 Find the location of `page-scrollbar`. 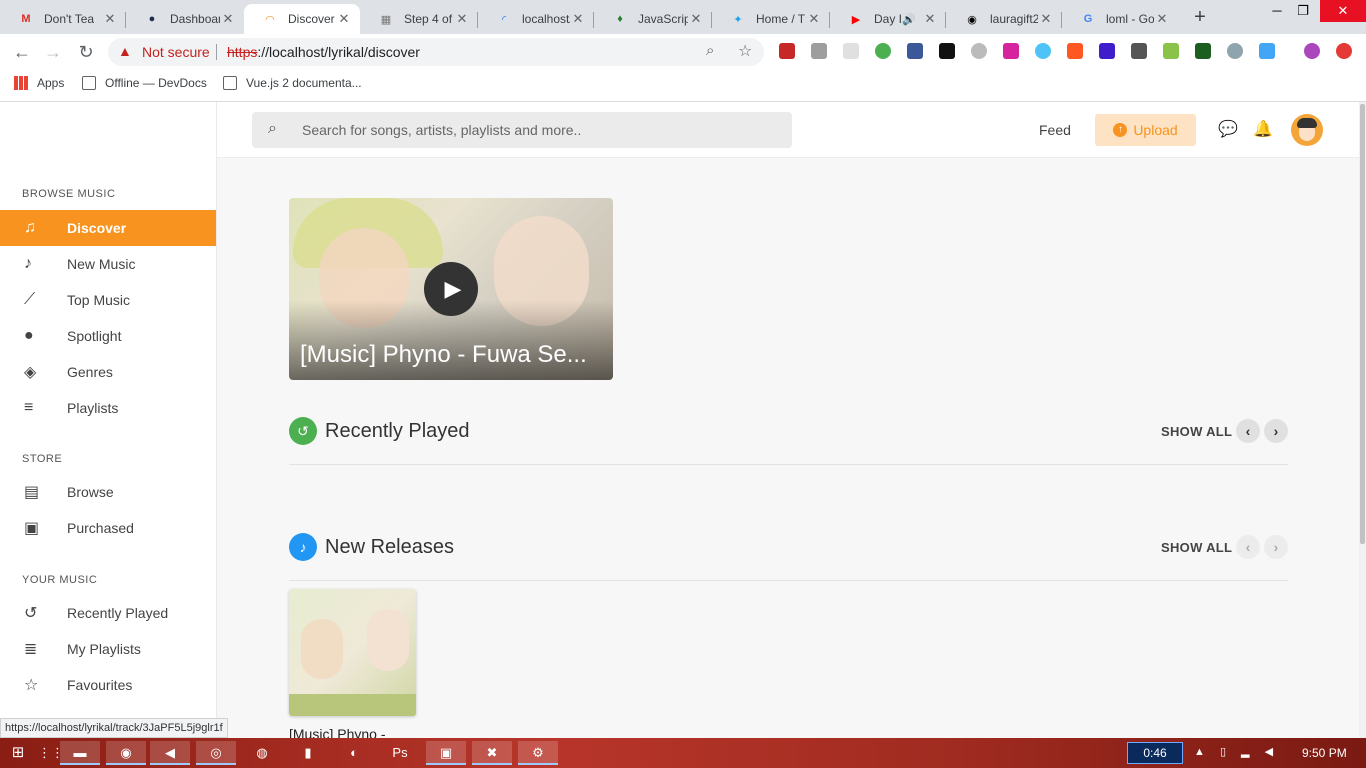

page-scrollbar is located at coordinates (1362, 420).